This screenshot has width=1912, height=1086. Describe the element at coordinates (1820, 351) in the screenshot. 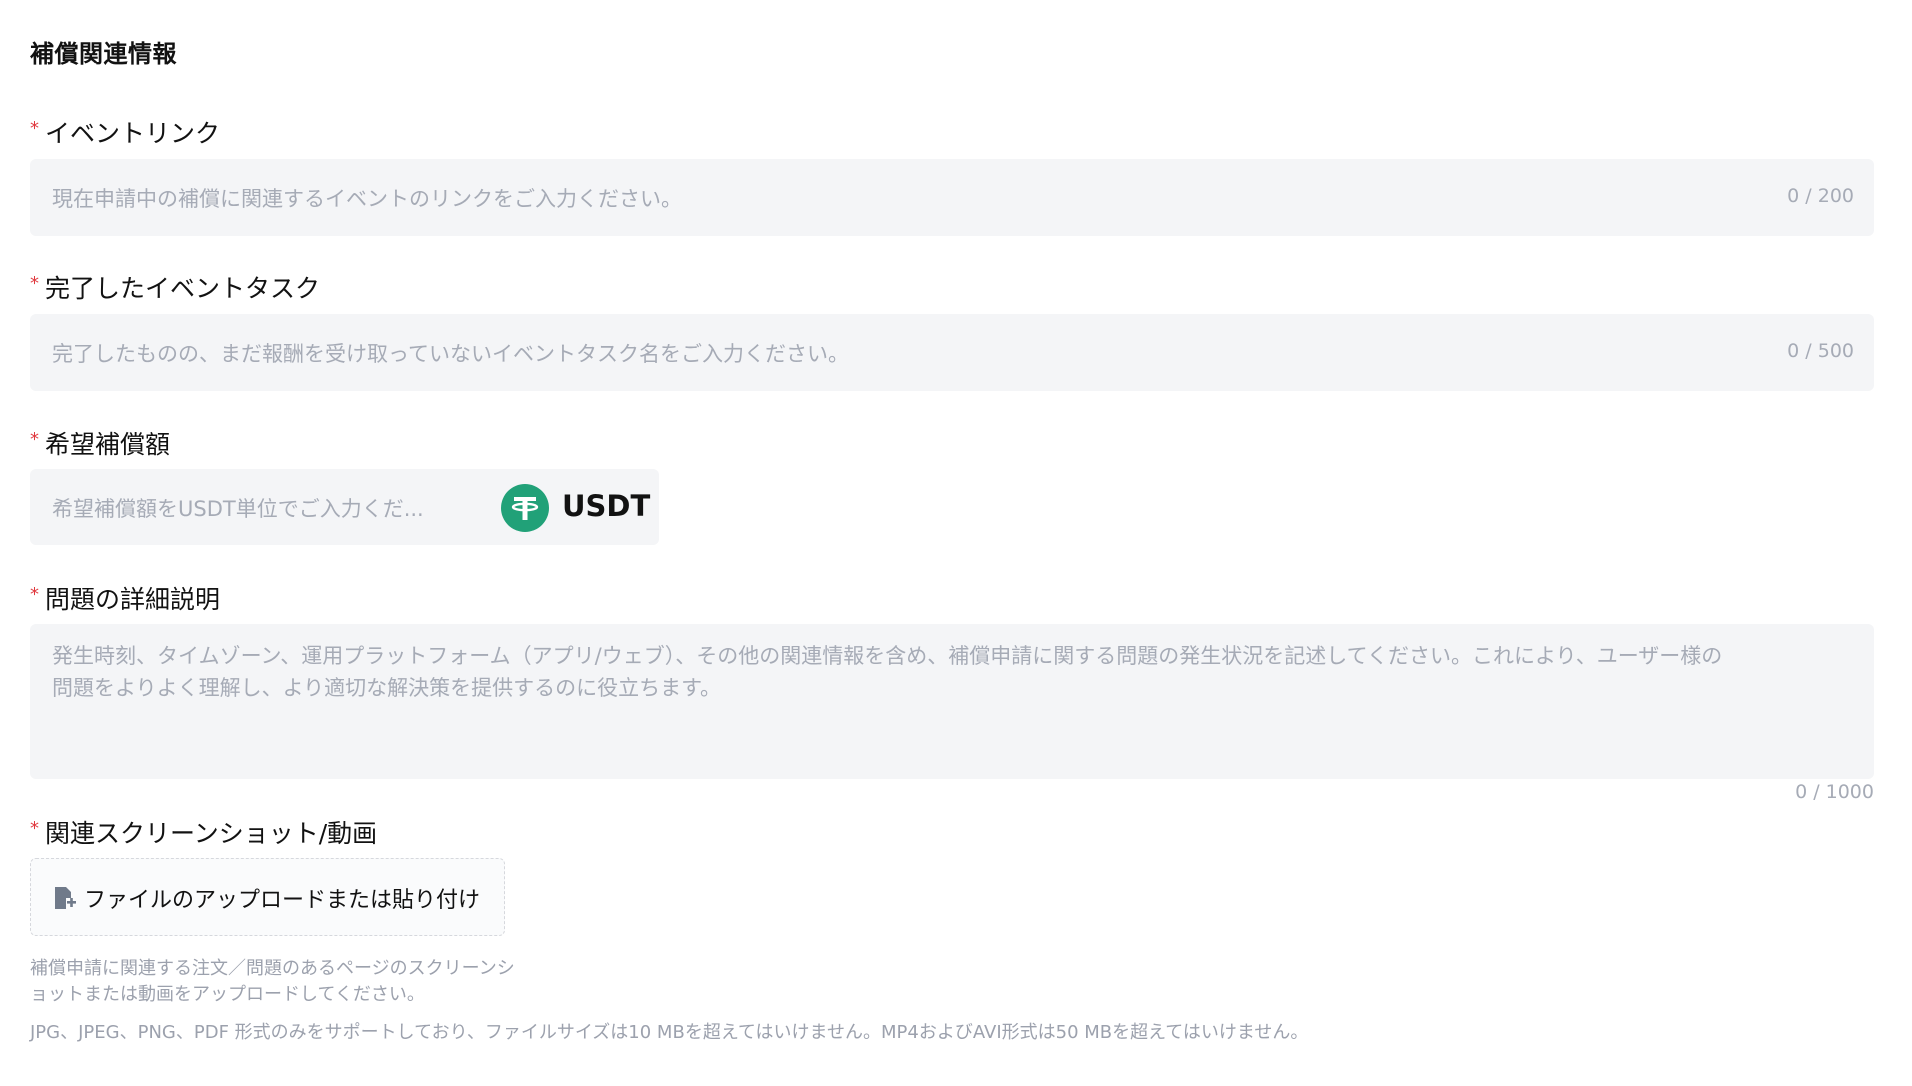

I see `event-task-counter: 0 / 500` at that location.